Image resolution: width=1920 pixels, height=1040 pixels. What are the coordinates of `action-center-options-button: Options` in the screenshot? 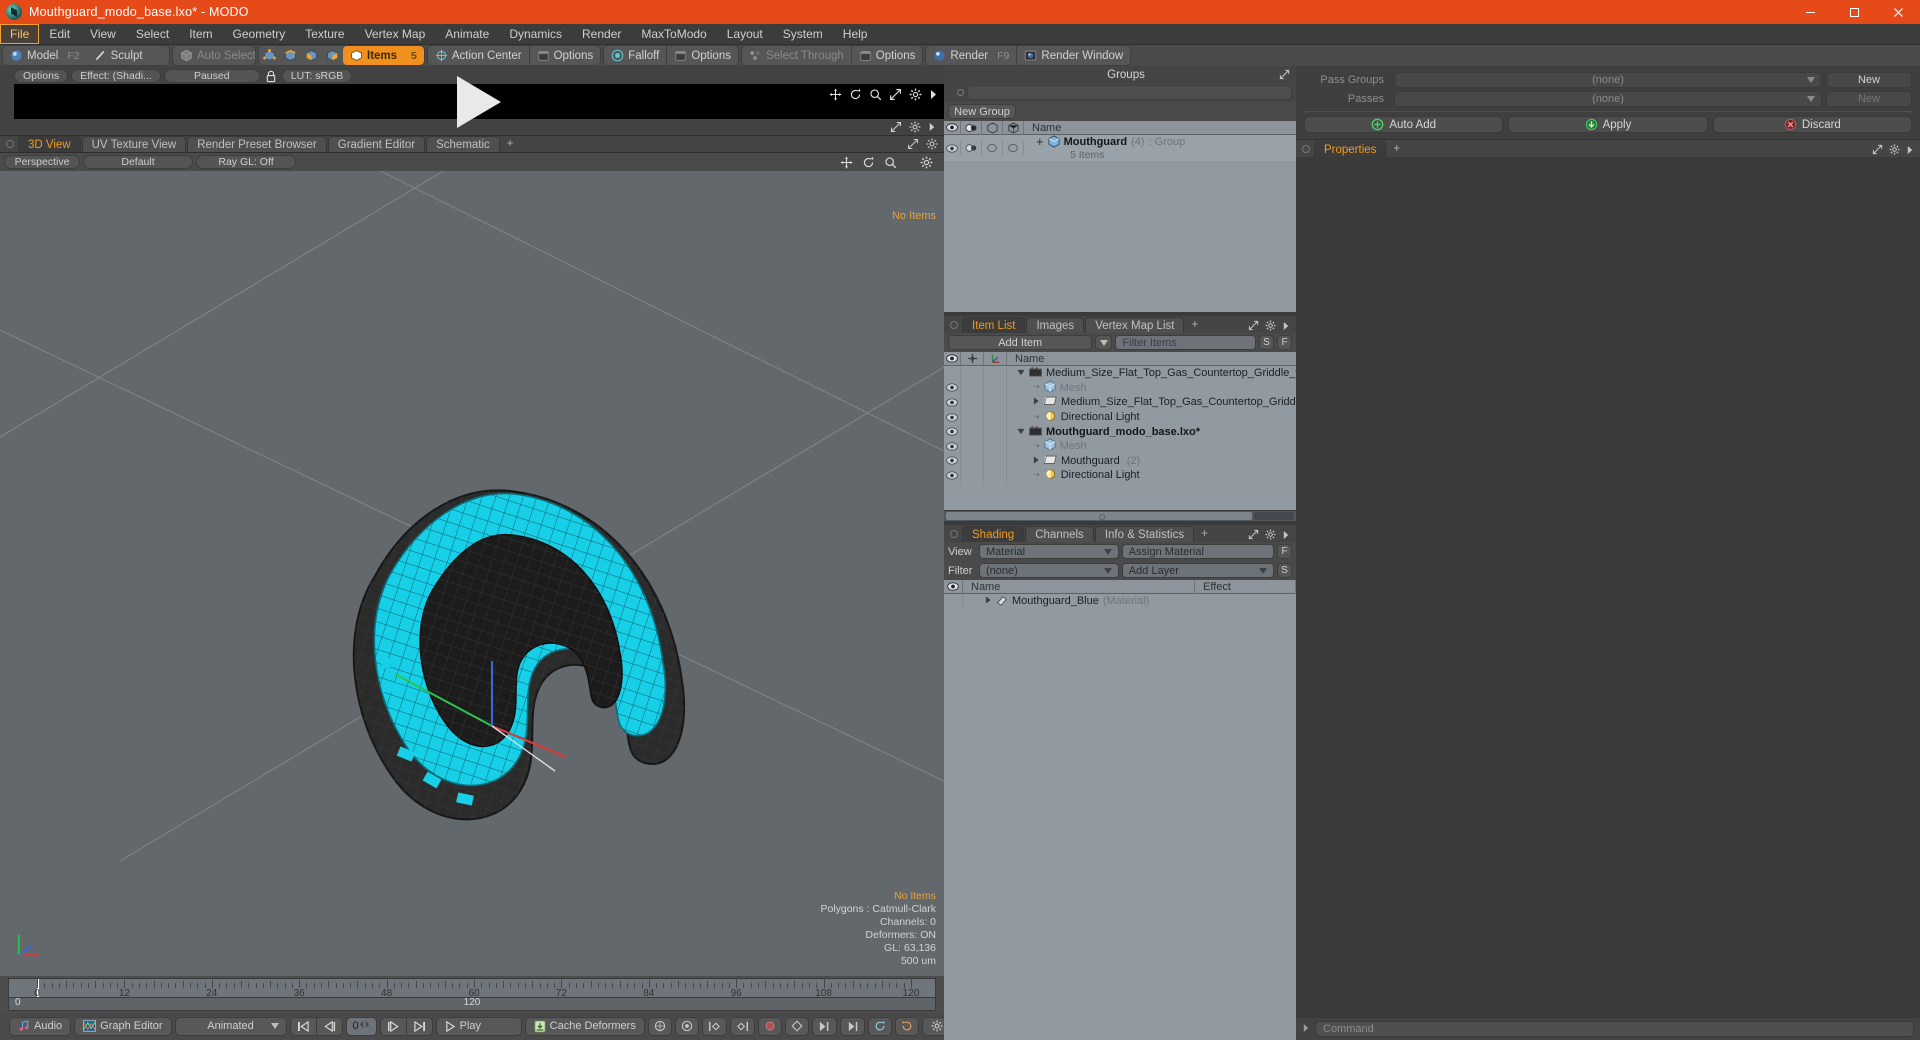 It's located at (565, 55).